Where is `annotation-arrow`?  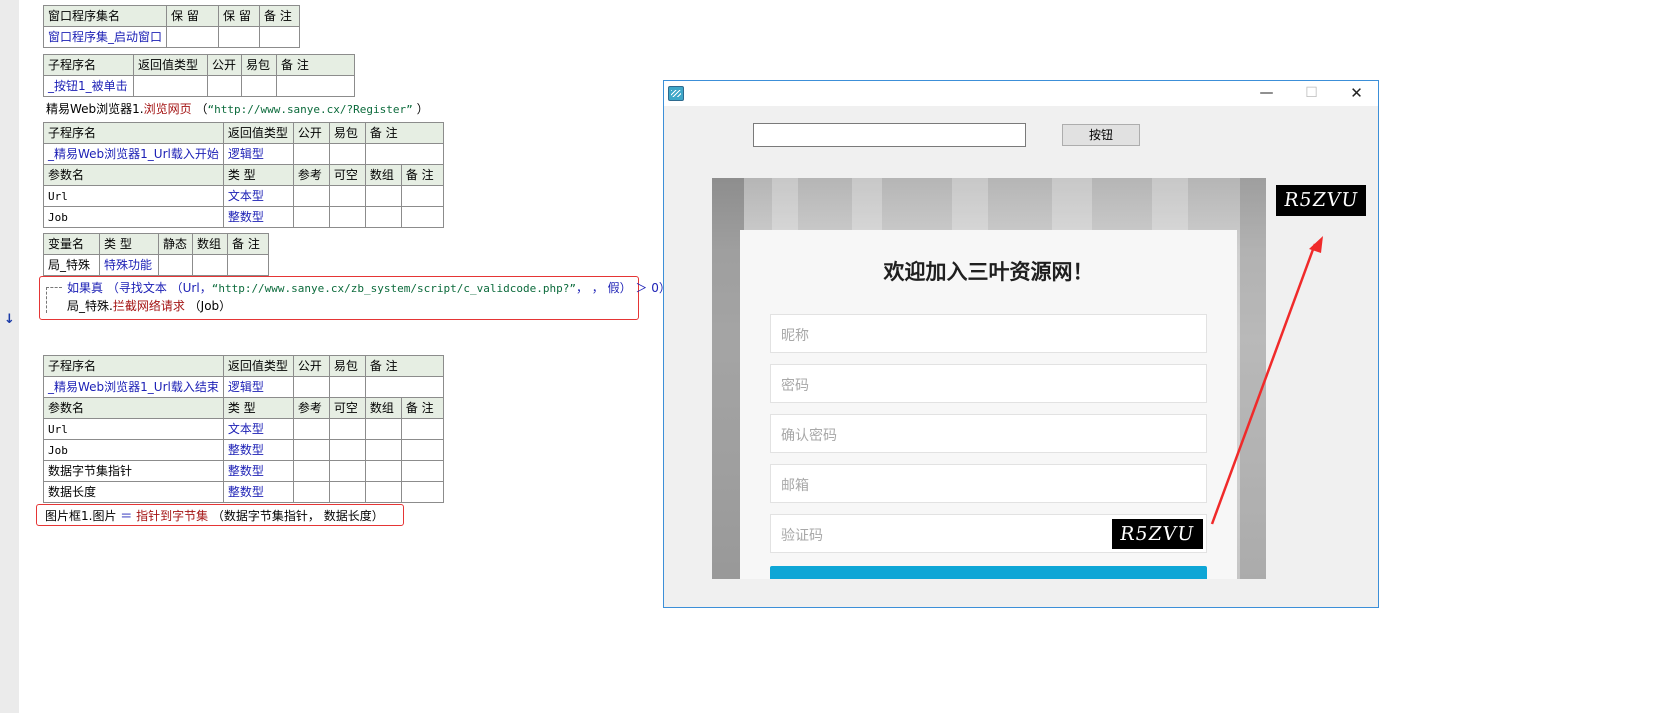 annotation-arrow is located at coordinates (1266, 380).